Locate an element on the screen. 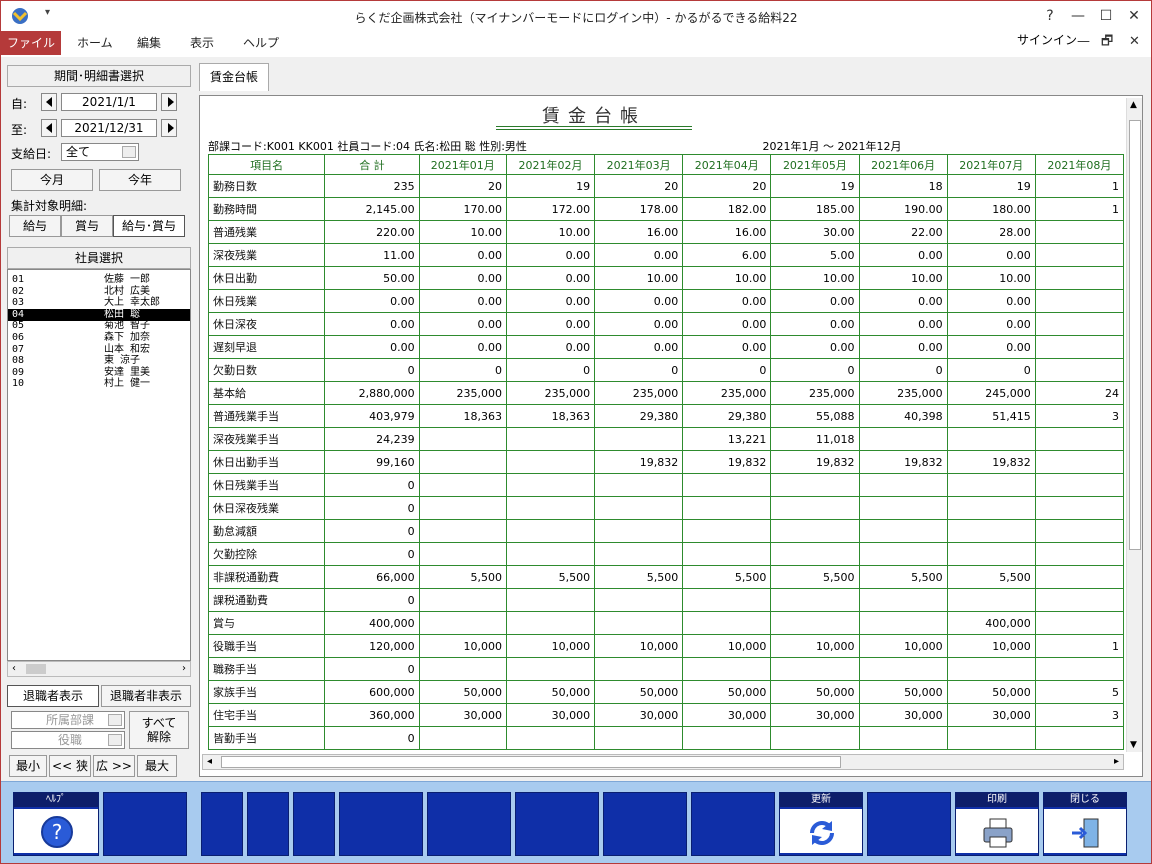  window-title: らくだ企画株式会社（マイナンバーモードにログイン中）- かるがるできる給料22 is located at coordinates (576, 18).